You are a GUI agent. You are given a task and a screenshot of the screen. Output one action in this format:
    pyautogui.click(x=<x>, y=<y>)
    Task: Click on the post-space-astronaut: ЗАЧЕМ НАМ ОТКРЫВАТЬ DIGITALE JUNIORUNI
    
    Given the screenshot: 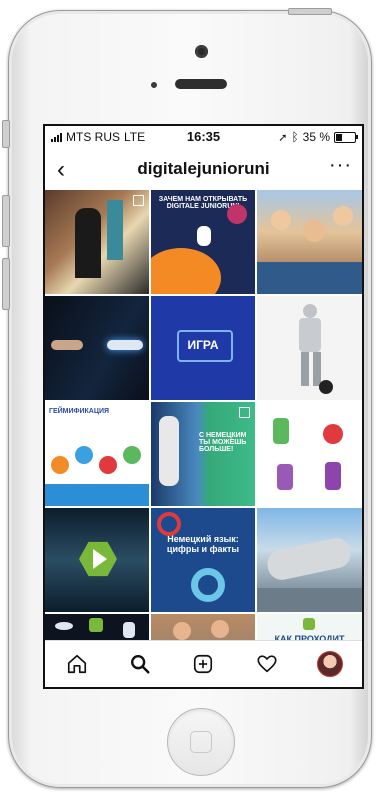 What is the action you would take?
    pyautogui.click(x=203, y=242)
    